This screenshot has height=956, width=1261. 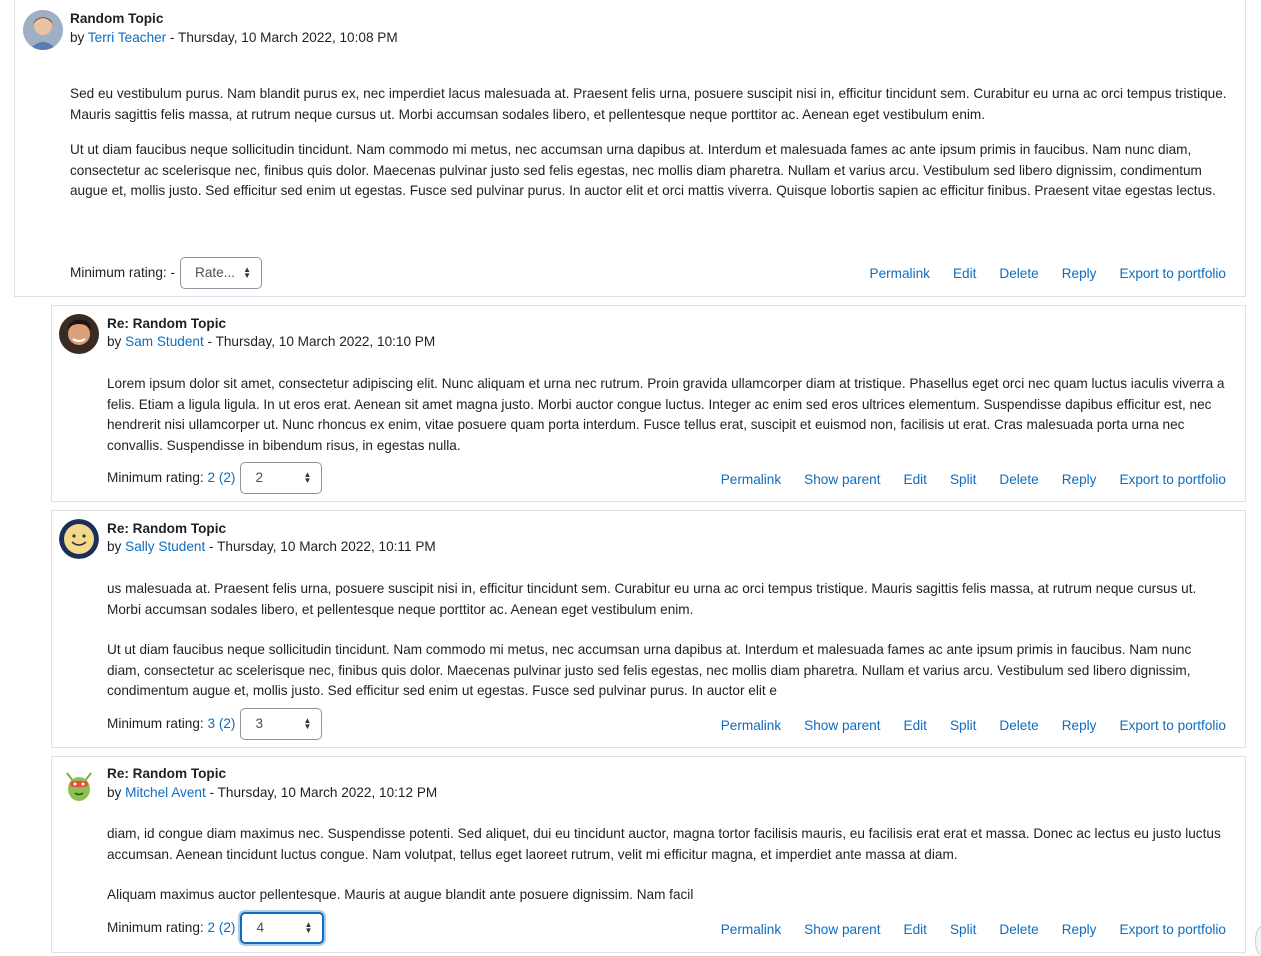 I want to click on post-date: - Thursday, 10 March 2022, 10:11 PM, so click(x=320, y=546).